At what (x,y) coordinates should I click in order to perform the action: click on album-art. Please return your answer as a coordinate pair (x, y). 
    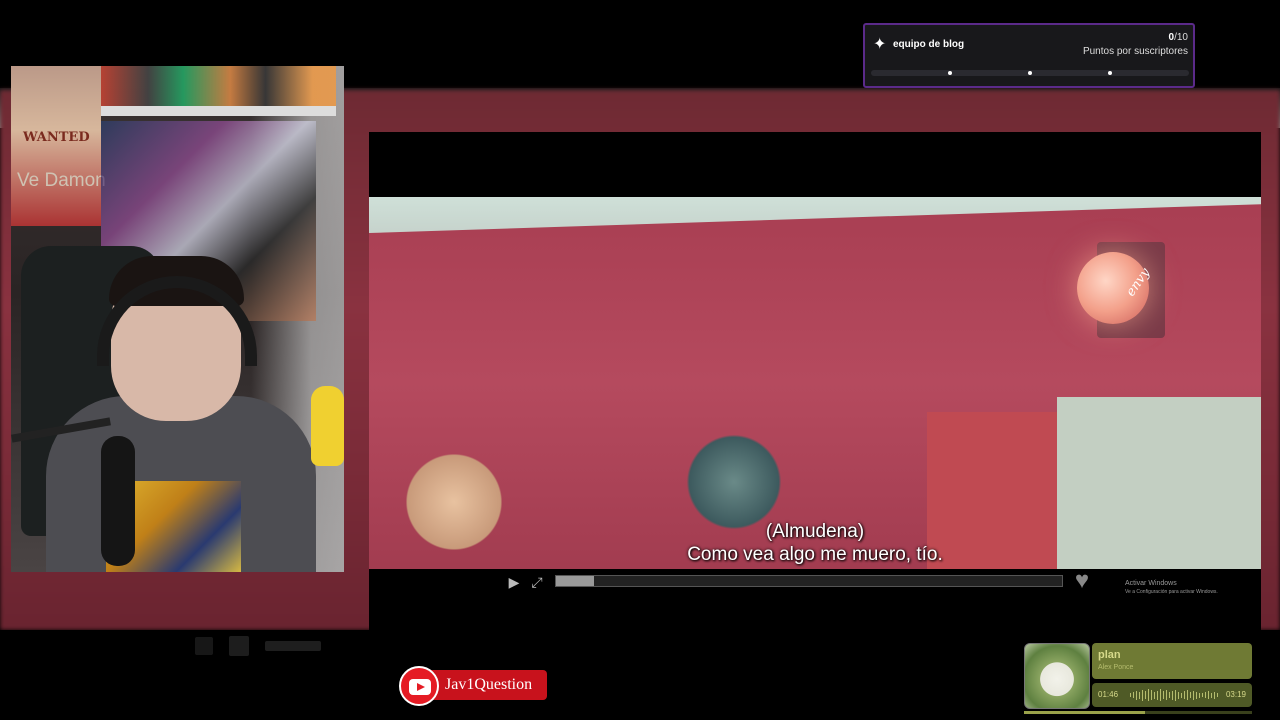
    Looking at the image, I should click on (1057, 676).